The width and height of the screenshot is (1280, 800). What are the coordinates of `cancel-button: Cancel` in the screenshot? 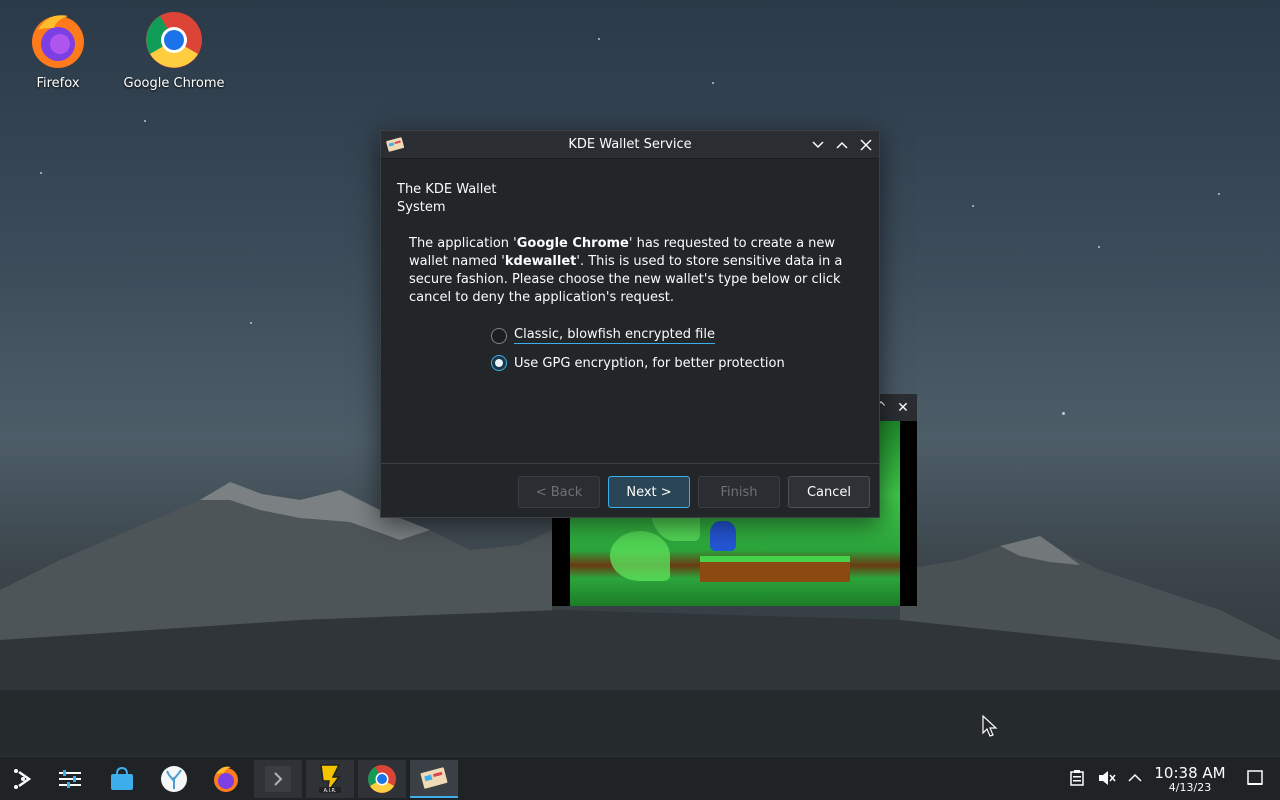 It's located at (829, 492).